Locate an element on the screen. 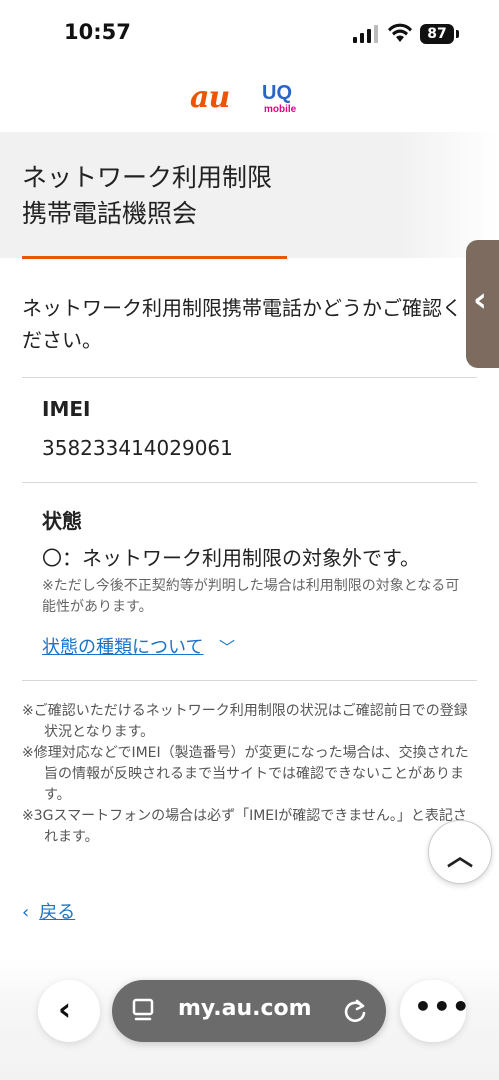 The width and height of the screenshot is (499, 1080). reload-icon is located at coordinates (355, 1011).